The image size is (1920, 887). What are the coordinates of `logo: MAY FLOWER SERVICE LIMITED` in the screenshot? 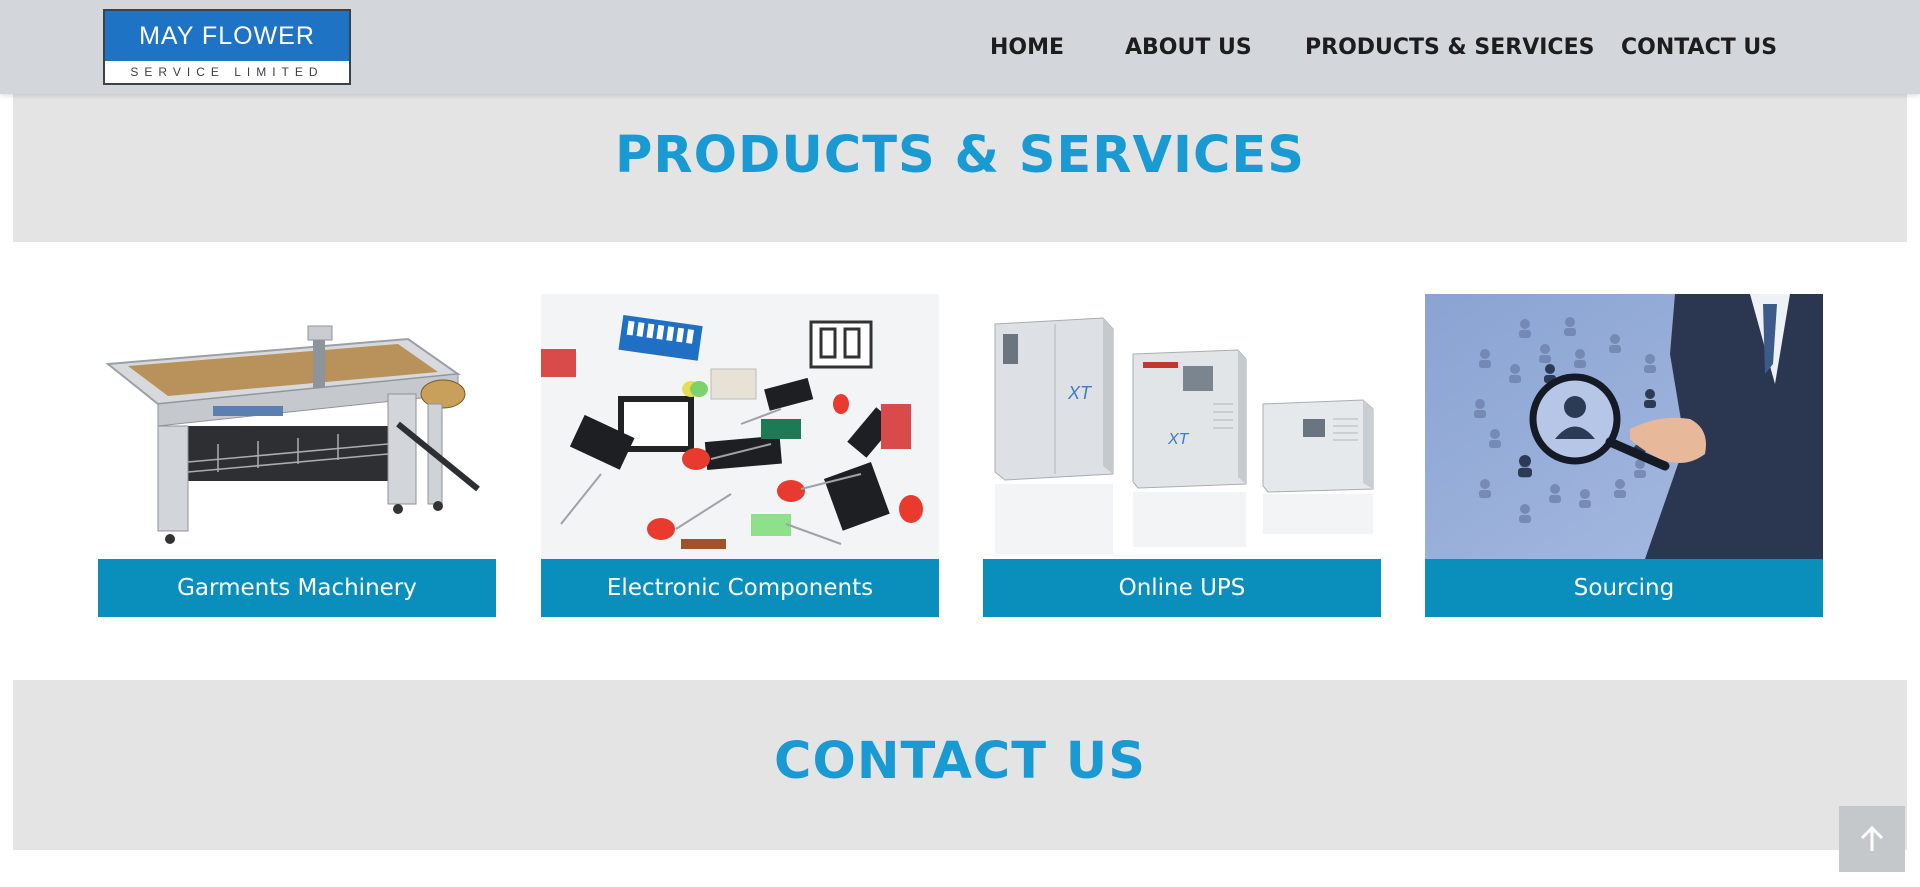 It's located at (227, 47).